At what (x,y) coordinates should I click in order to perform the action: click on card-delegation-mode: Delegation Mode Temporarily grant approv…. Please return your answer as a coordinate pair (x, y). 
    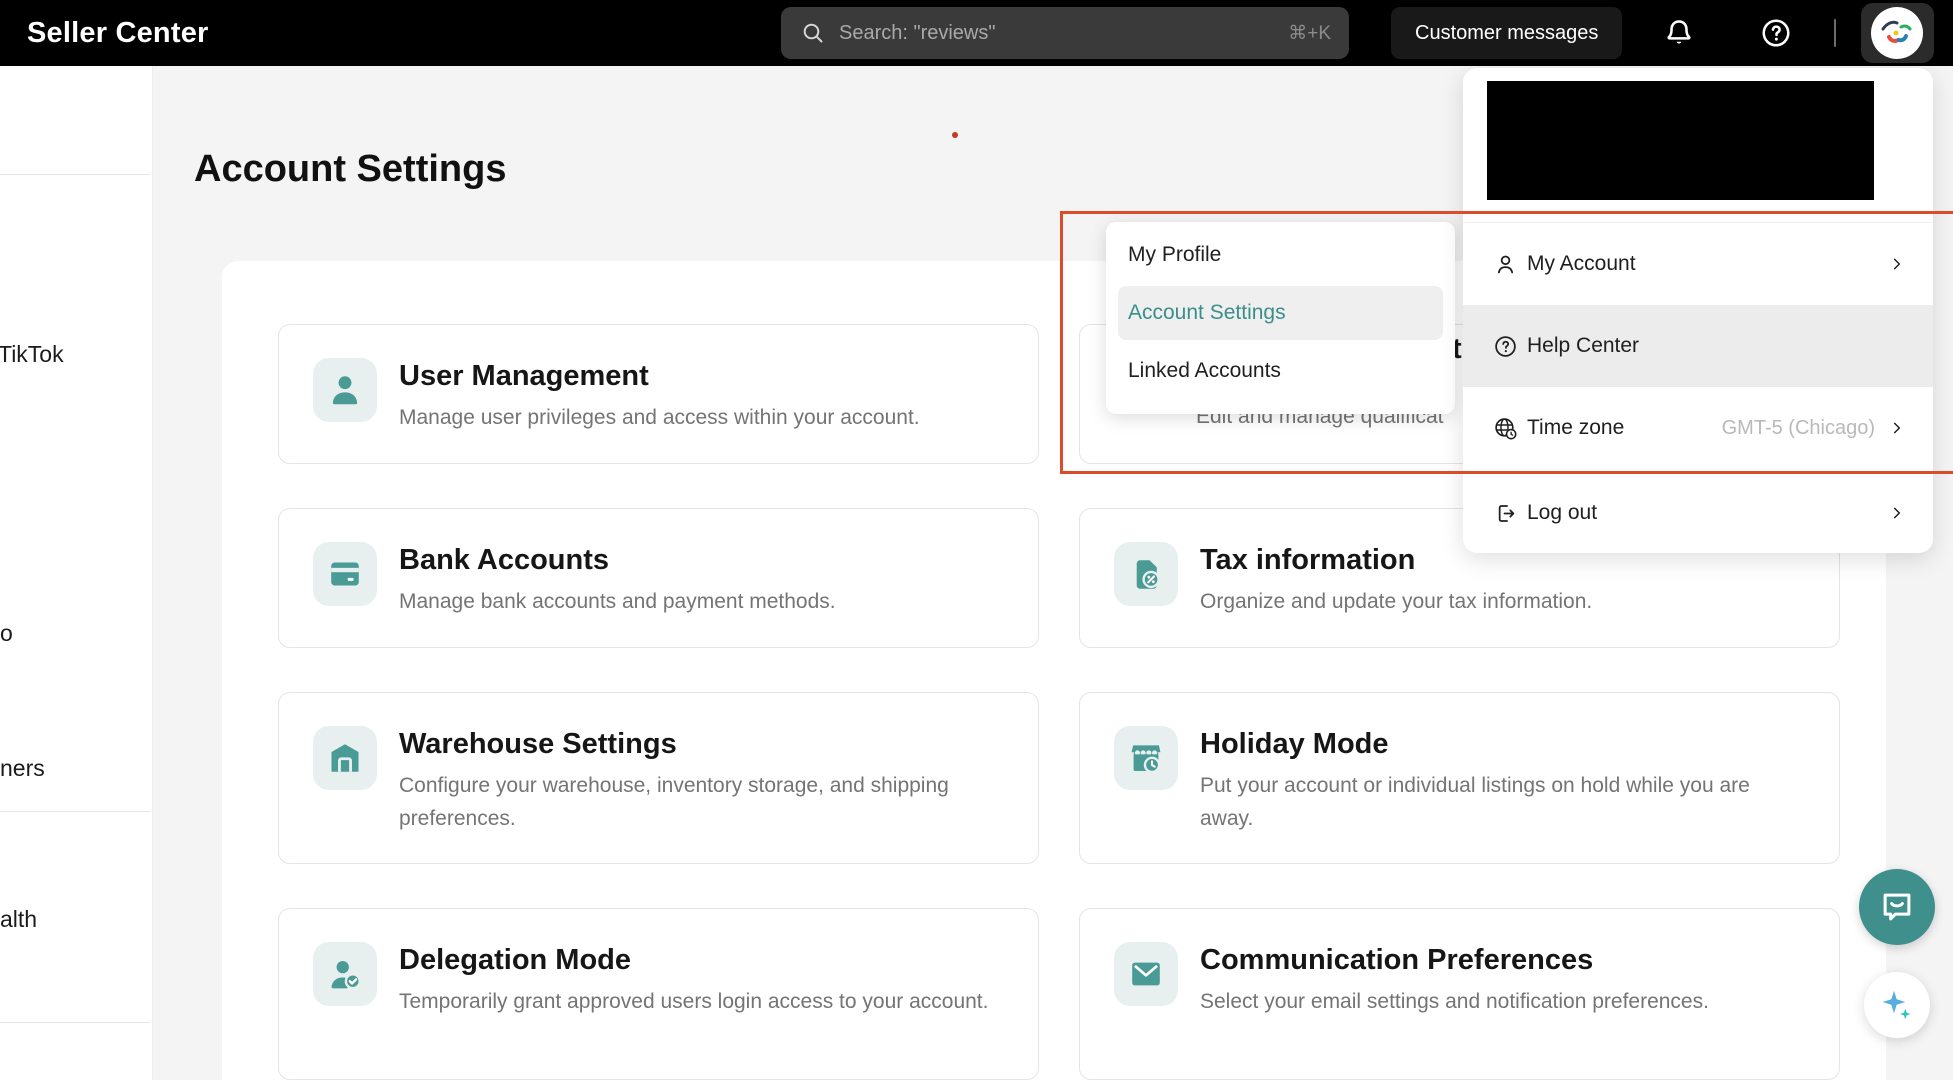
    Looking at the image, I should click on (658, 994).